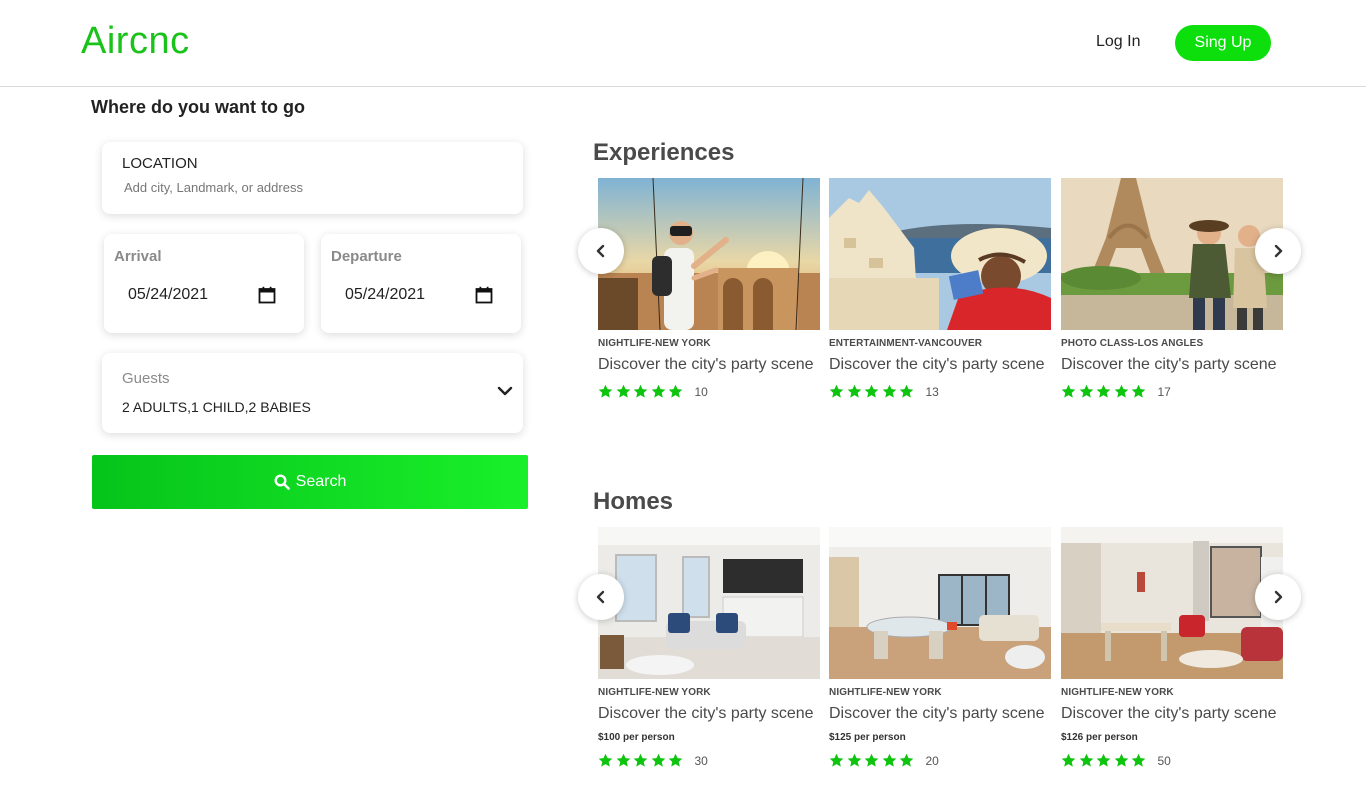 This screenshot has height=795, width=1366. What do you see at coordinates (940, 391) in the screenshot?
I see `rating: 13` at bounding box center [940, 391].